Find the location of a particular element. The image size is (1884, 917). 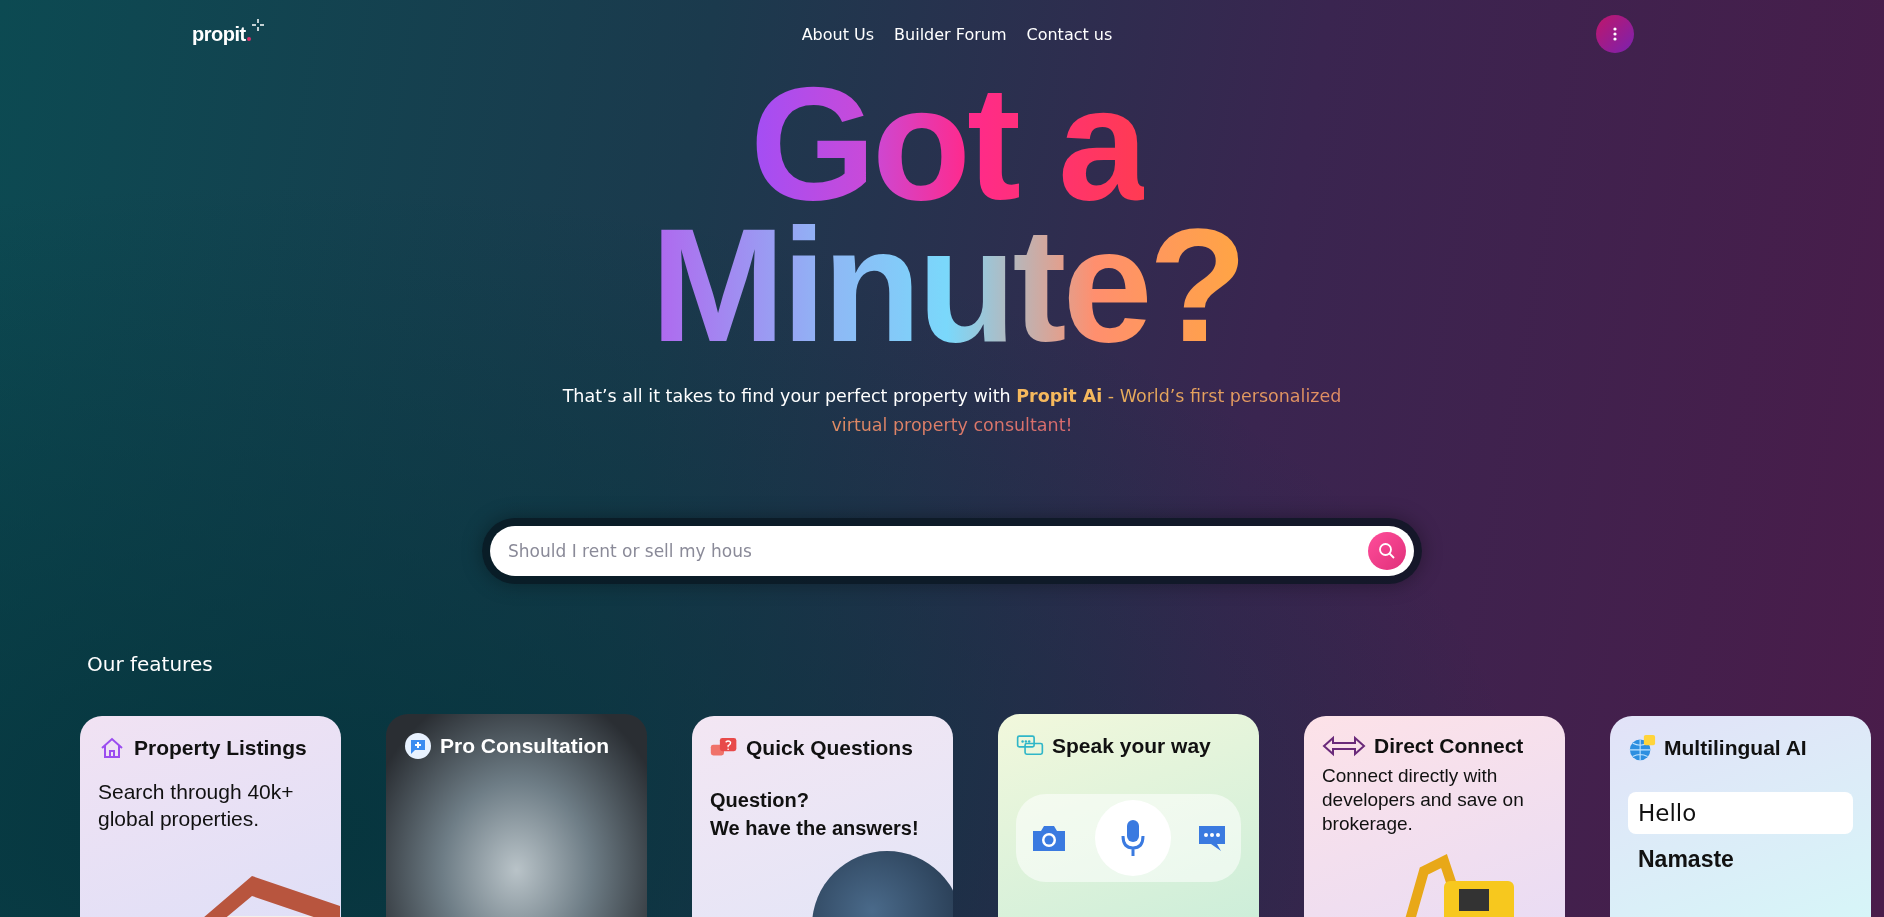

feature-card: Direct Connect Connect directly with developers and save on brokerage. is located at coordinates (1434, 816).